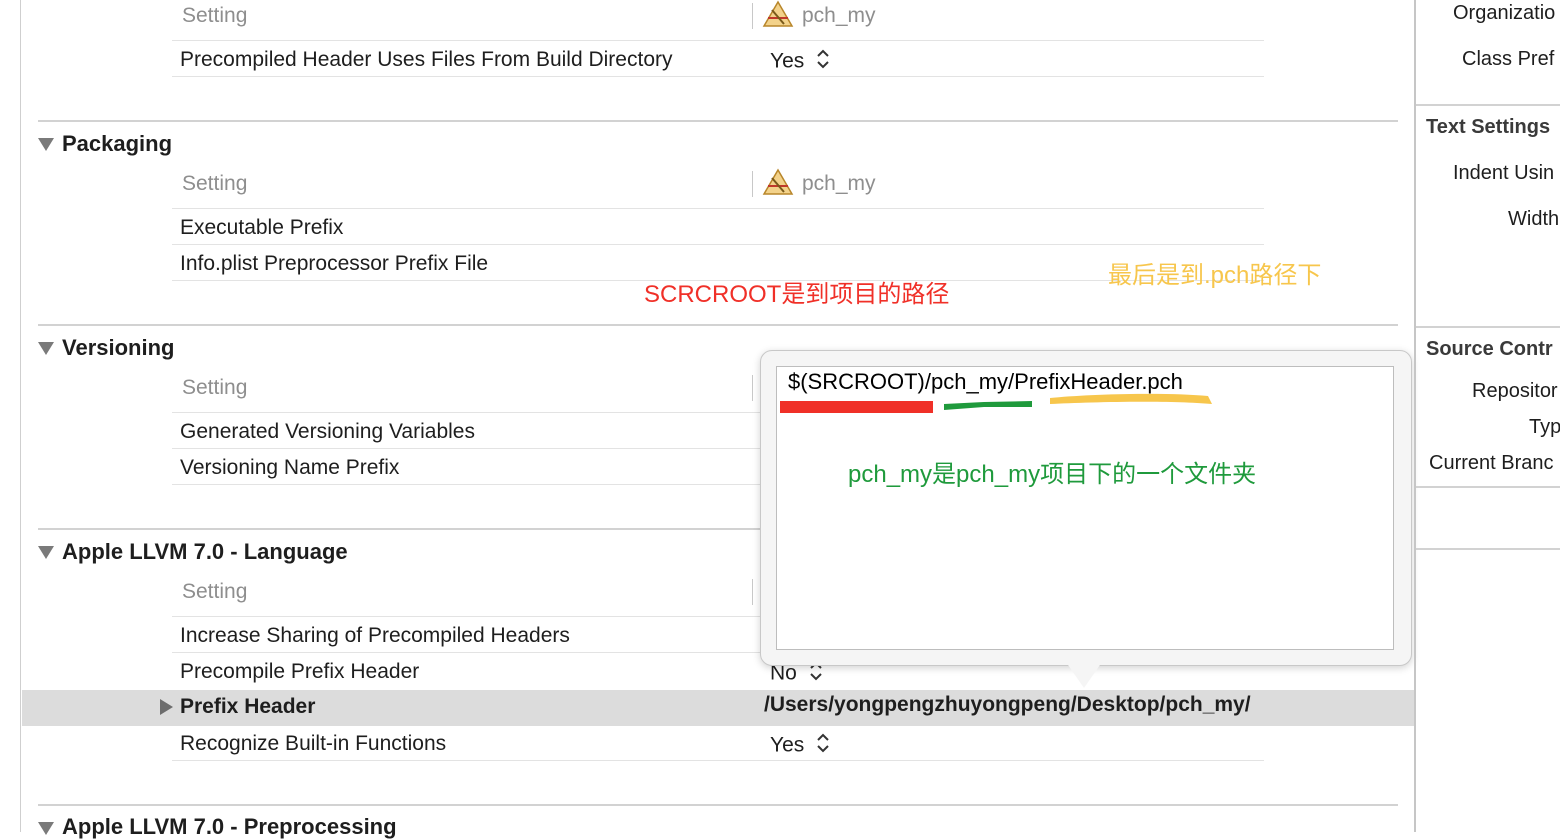 The image size is (1560, 840). I want to click on section-title-versioning: Versioning, so click(118, 348).